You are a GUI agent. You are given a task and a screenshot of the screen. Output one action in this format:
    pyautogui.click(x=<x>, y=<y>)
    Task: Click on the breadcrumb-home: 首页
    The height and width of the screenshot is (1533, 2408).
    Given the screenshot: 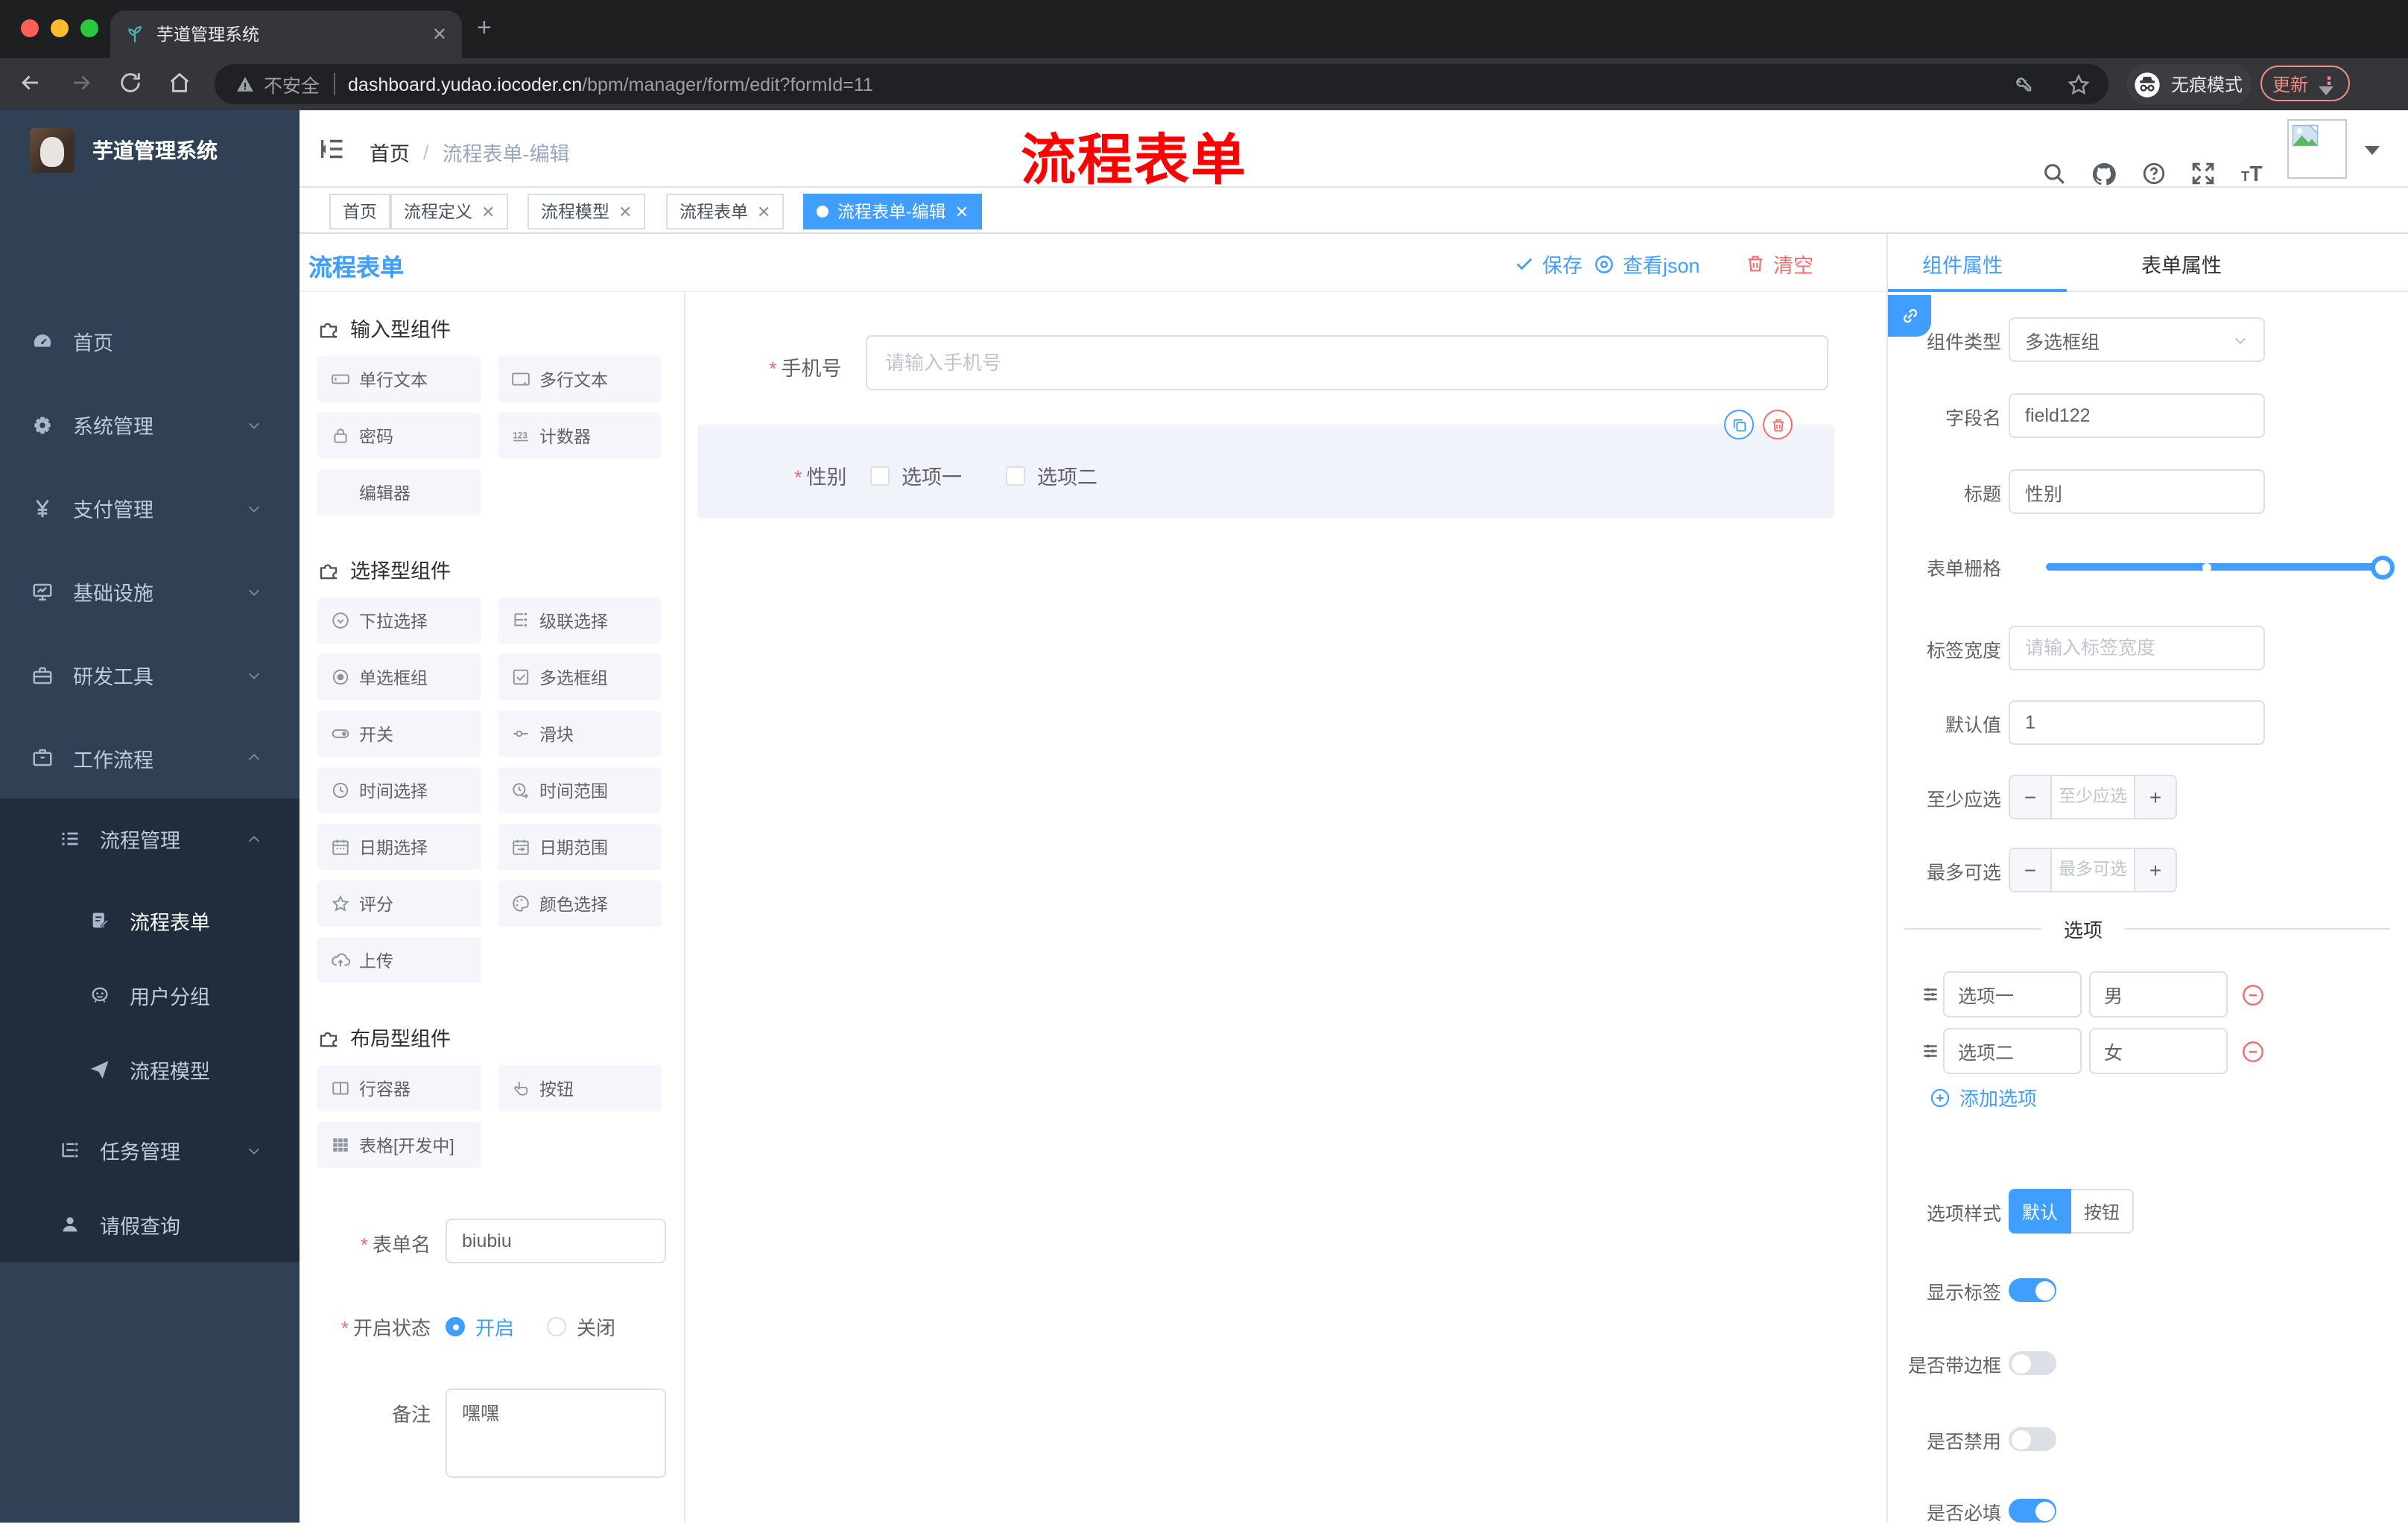 What is the action you would take?
    pyautogui.click(x=390, y=152)
    